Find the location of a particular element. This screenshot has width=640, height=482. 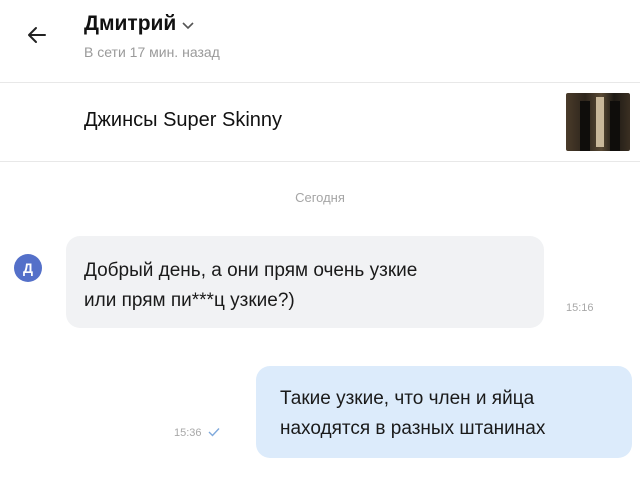

message-time: 15:36 is located at coordinates (188, 433).